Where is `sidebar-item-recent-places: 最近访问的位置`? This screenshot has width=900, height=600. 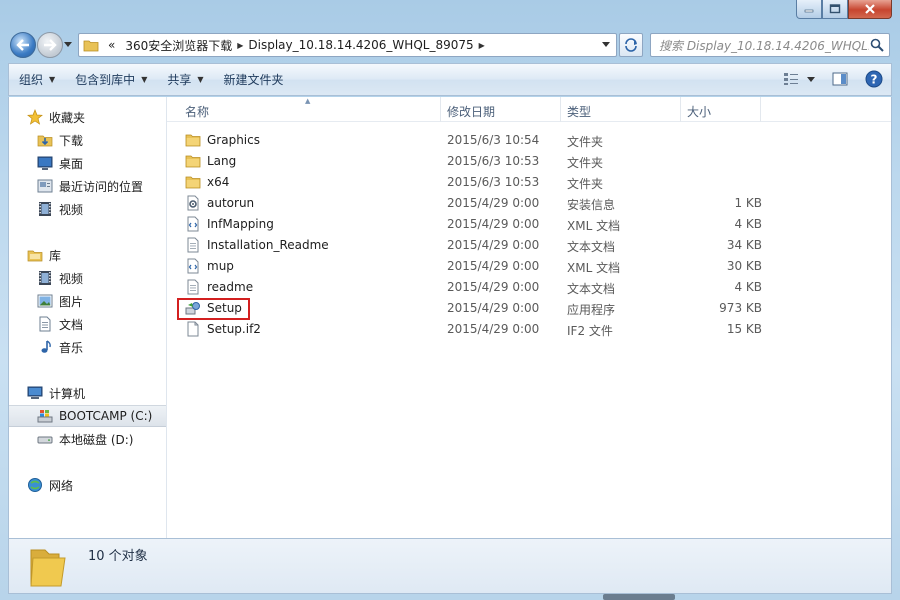
sidebar-item-recent-places: 最近访问的位置 is located at coordinates (101, 186).